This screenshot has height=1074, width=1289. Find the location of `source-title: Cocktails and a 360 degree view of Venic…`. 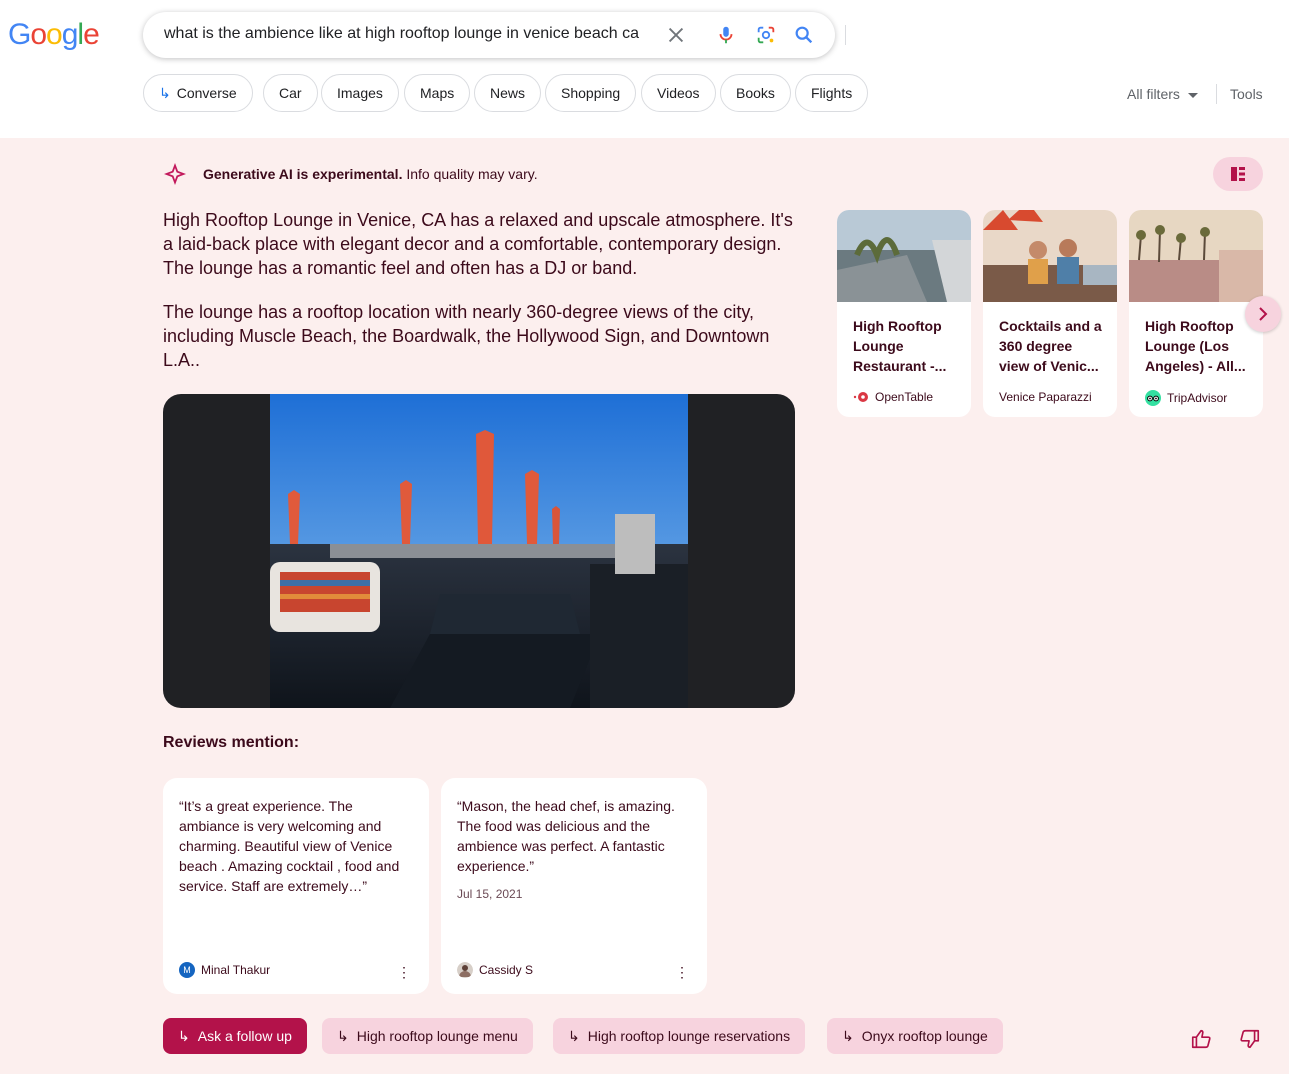

source-title: Cocktails and a 360 degree view of Venic… is located at coordinates (1050, 346).